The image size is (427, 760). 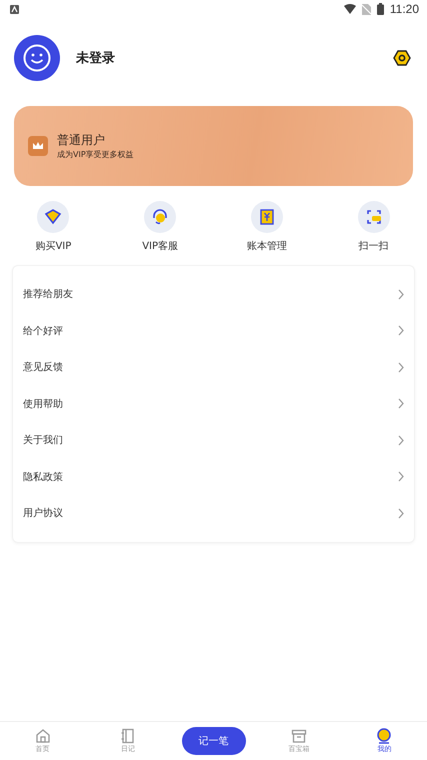 I want to click on menu-item: 意见反馈, so click(x=213, y=367).